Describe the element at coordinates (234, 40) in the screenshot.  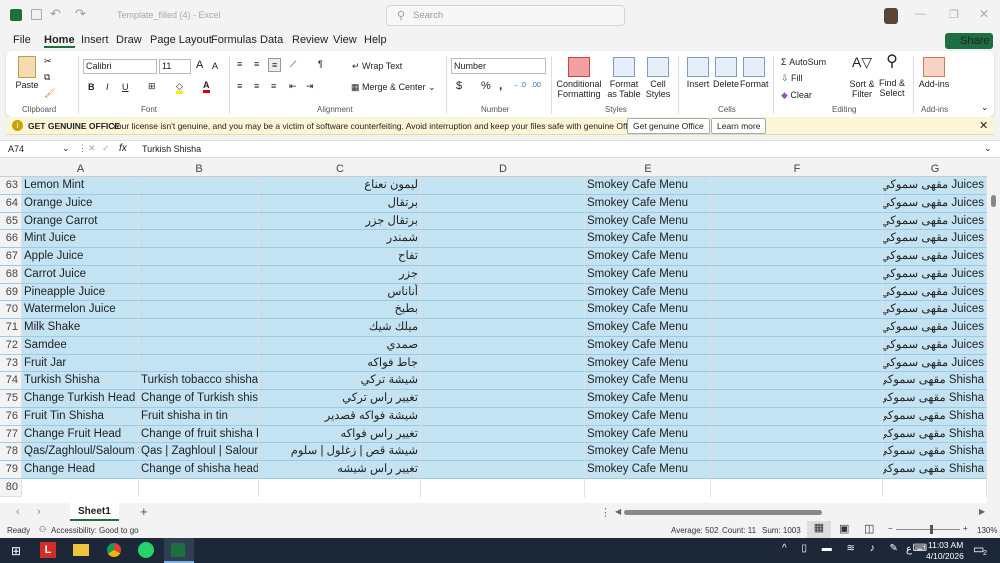
I see `tab-formulas: Formulas` at that location.